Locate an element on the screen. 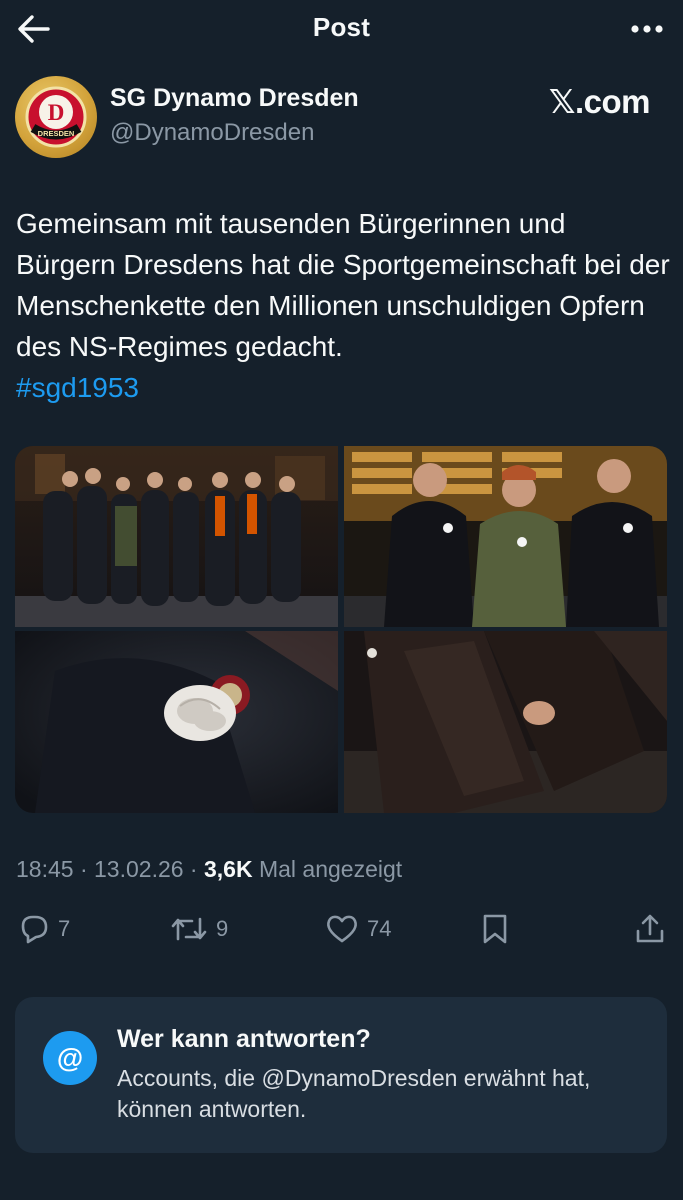  like-count: 74 is located at coordinates (379, 928).